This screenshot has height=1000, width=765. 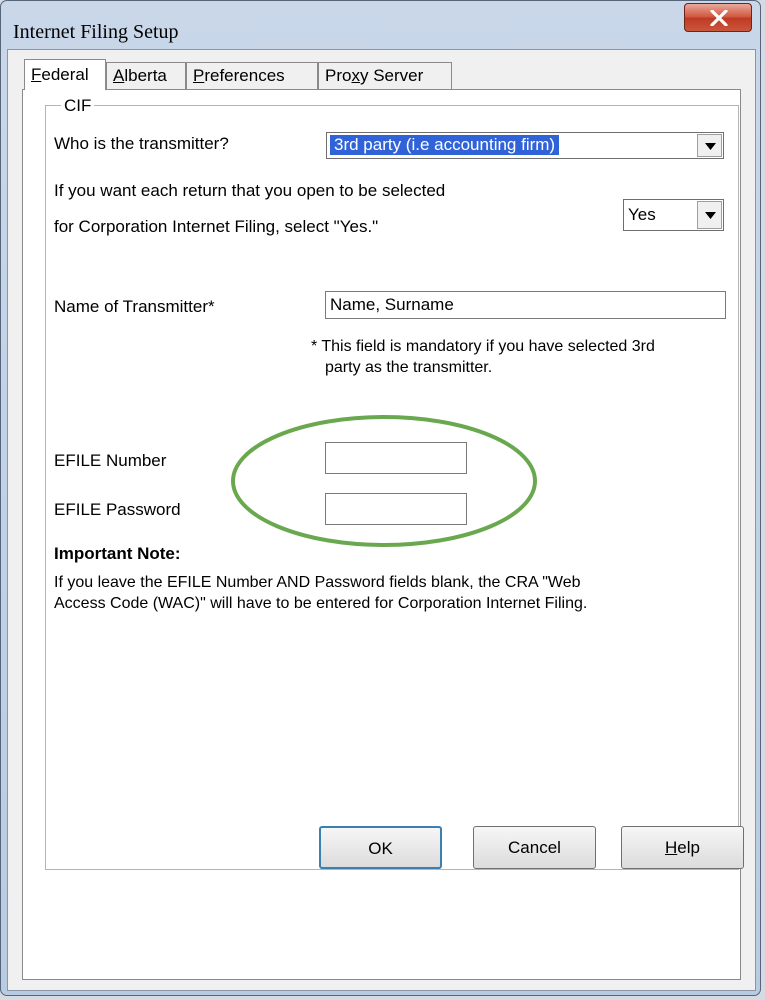 What do you see at coordinates (445, 145) in the screenshot?
I see `transmitter-select-value: 3rd party (i.e accounting firm)` at bounding box center [445, 145].